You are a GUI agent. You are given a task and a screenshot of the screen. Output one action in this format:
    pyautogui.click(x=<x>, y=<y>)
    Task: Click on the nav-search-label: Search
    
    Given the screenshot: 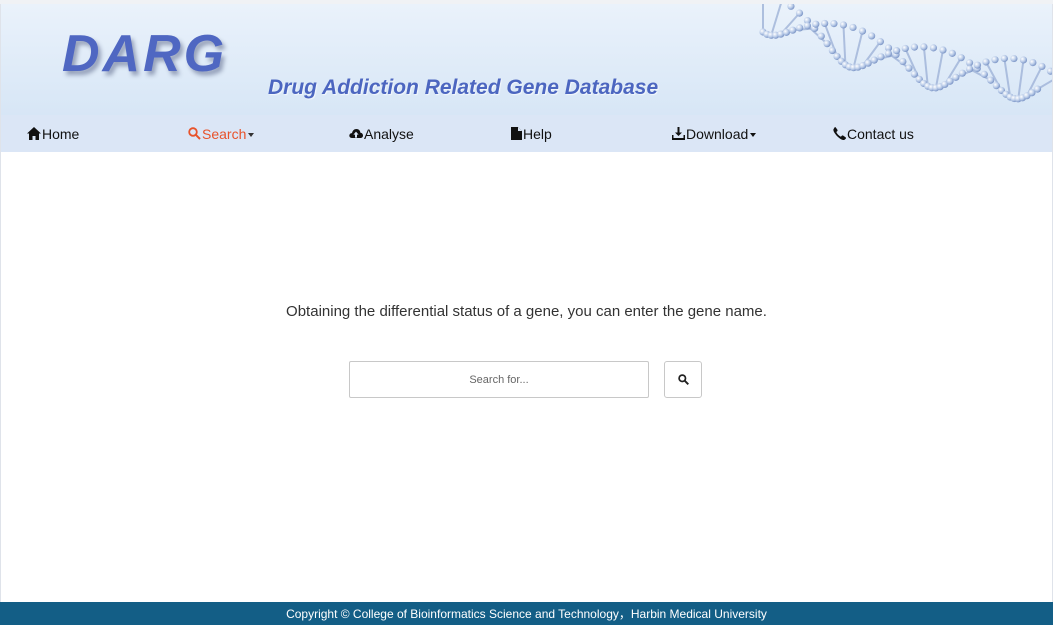 What is the action you would take?
    pyautogui.click(x=224, y=133)
    